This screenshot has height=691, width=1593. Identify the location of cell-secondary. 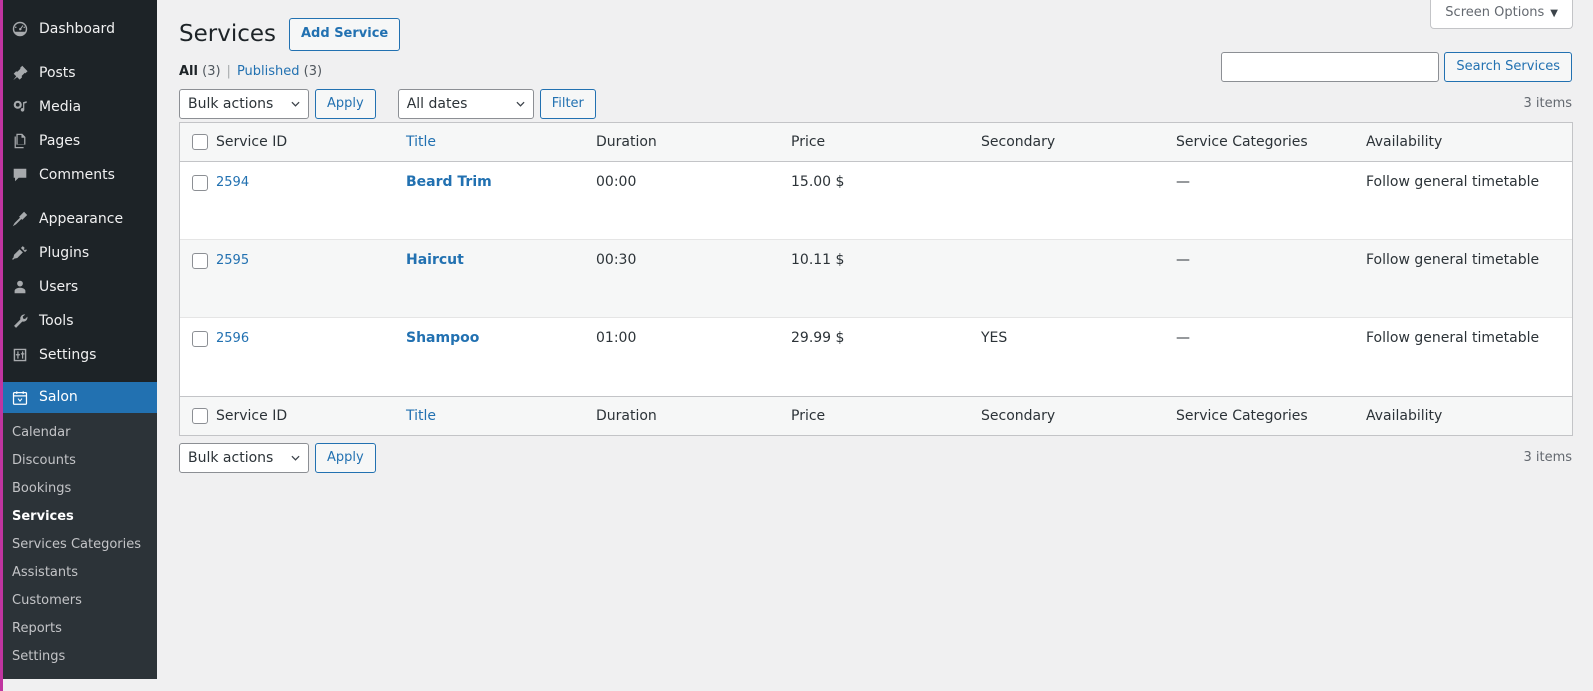
(1078, 201).